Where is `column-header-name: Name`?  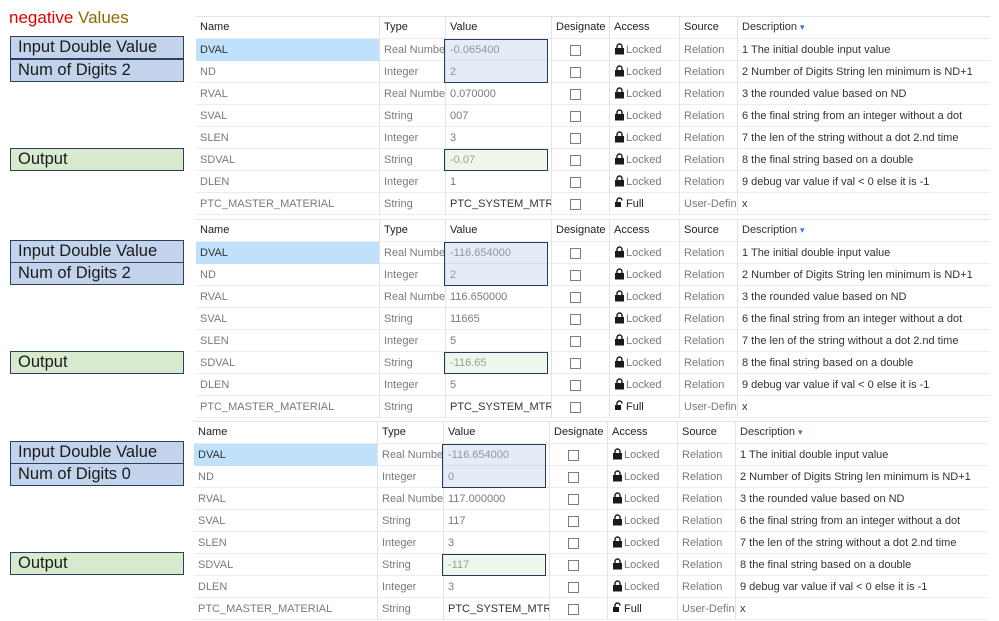
column-header-name: Name is located at coordinates (288, 28).